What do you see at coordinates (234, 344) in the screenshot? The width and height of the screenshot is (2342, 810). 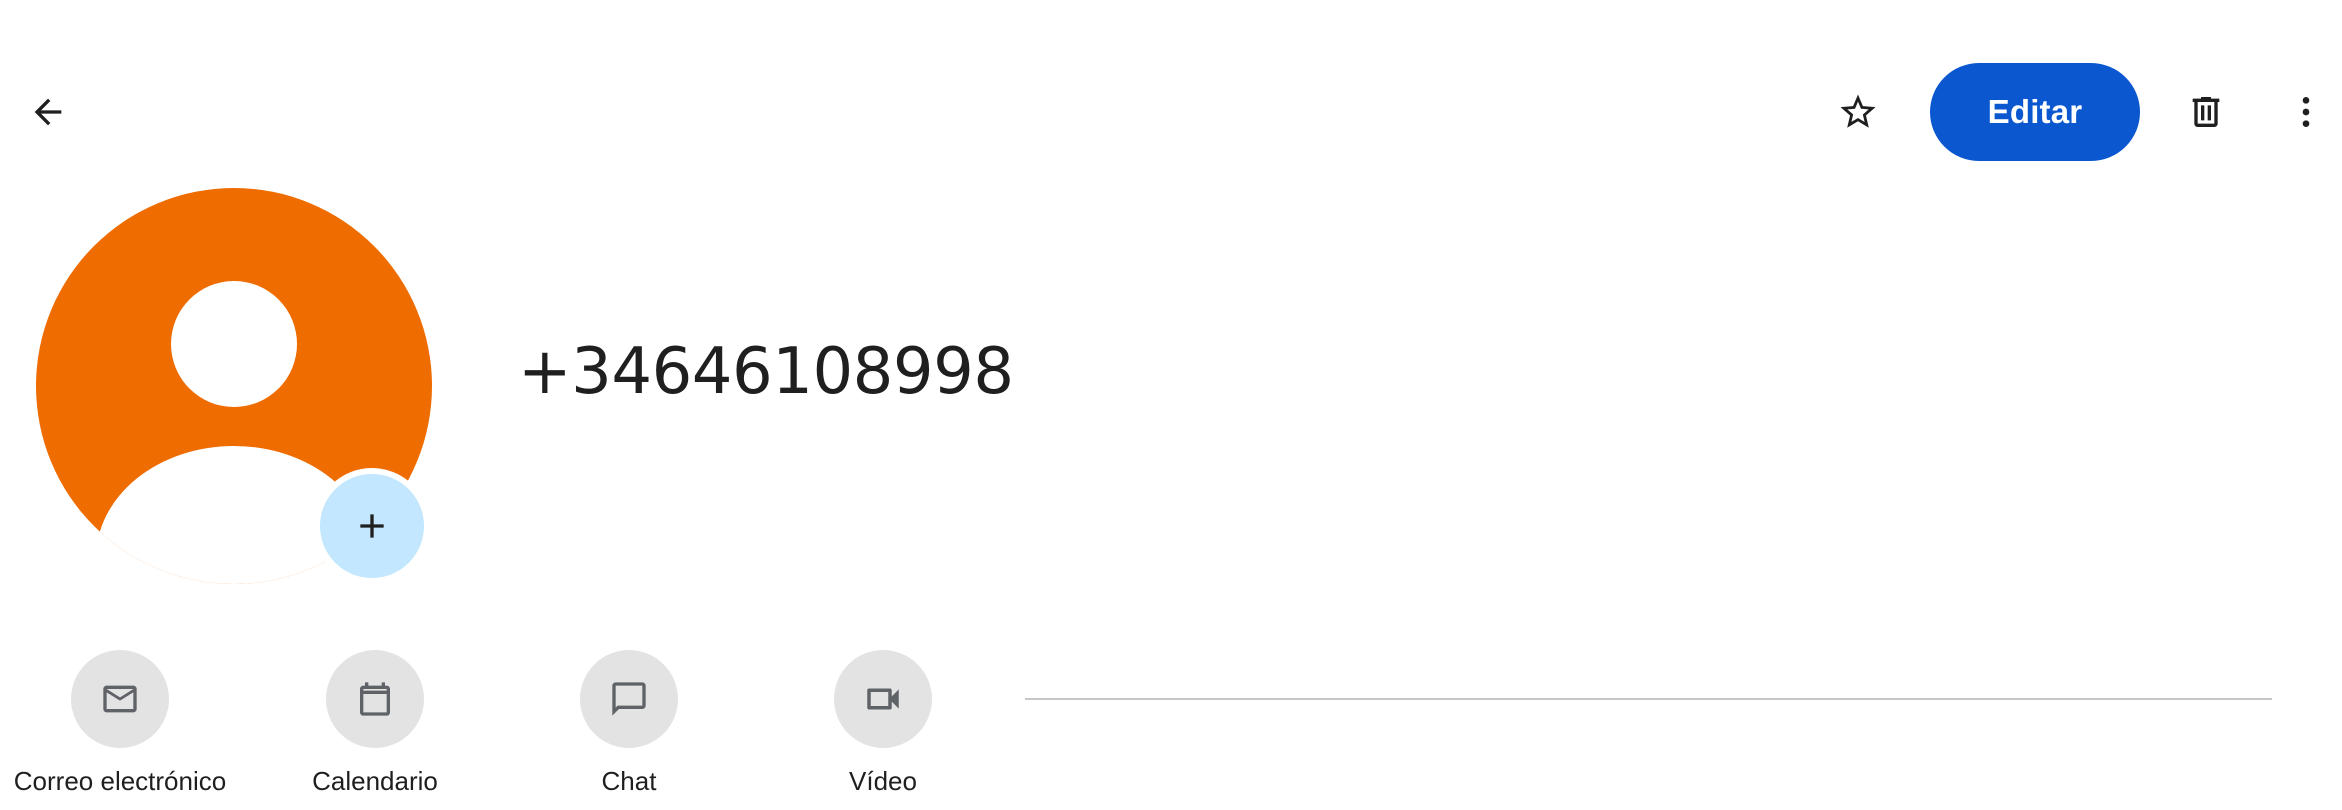 I see `avatar-person-head` at bounding box center [234, 344].